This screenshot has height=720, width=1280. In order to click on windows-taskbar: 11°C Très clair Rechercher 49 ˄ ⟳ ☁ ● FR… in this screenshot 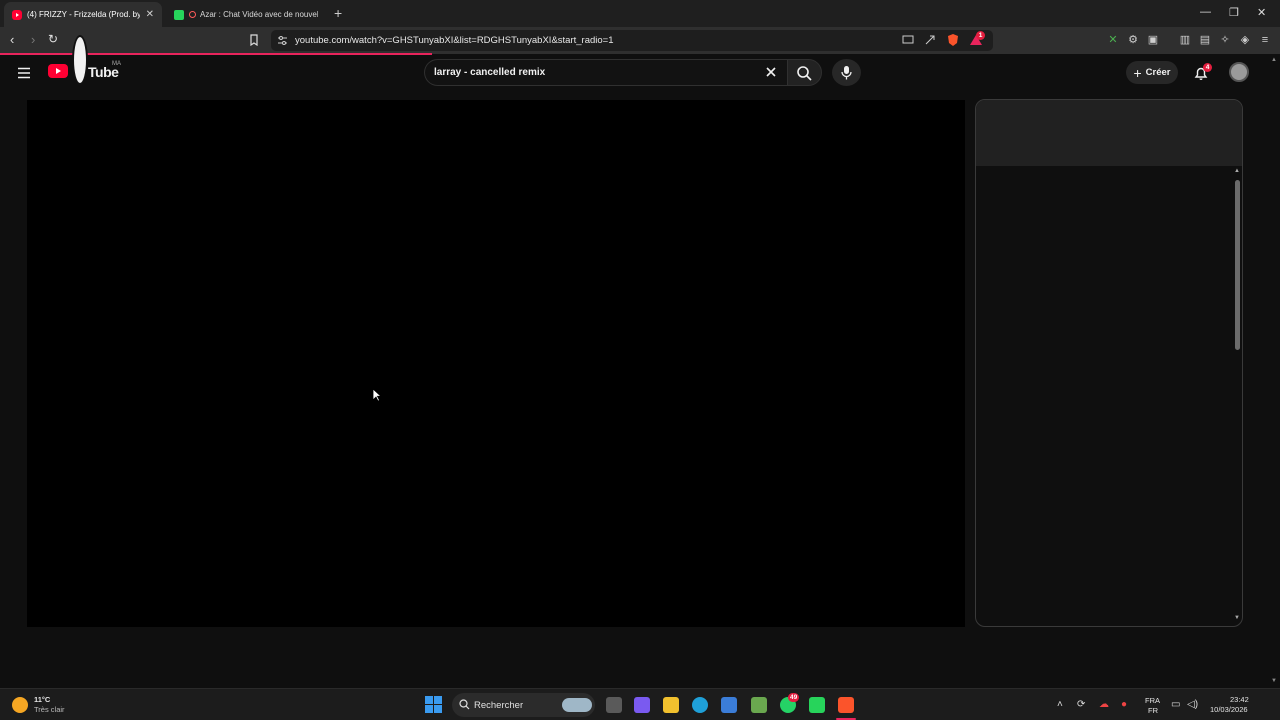, I will do `click(640, 704)`.